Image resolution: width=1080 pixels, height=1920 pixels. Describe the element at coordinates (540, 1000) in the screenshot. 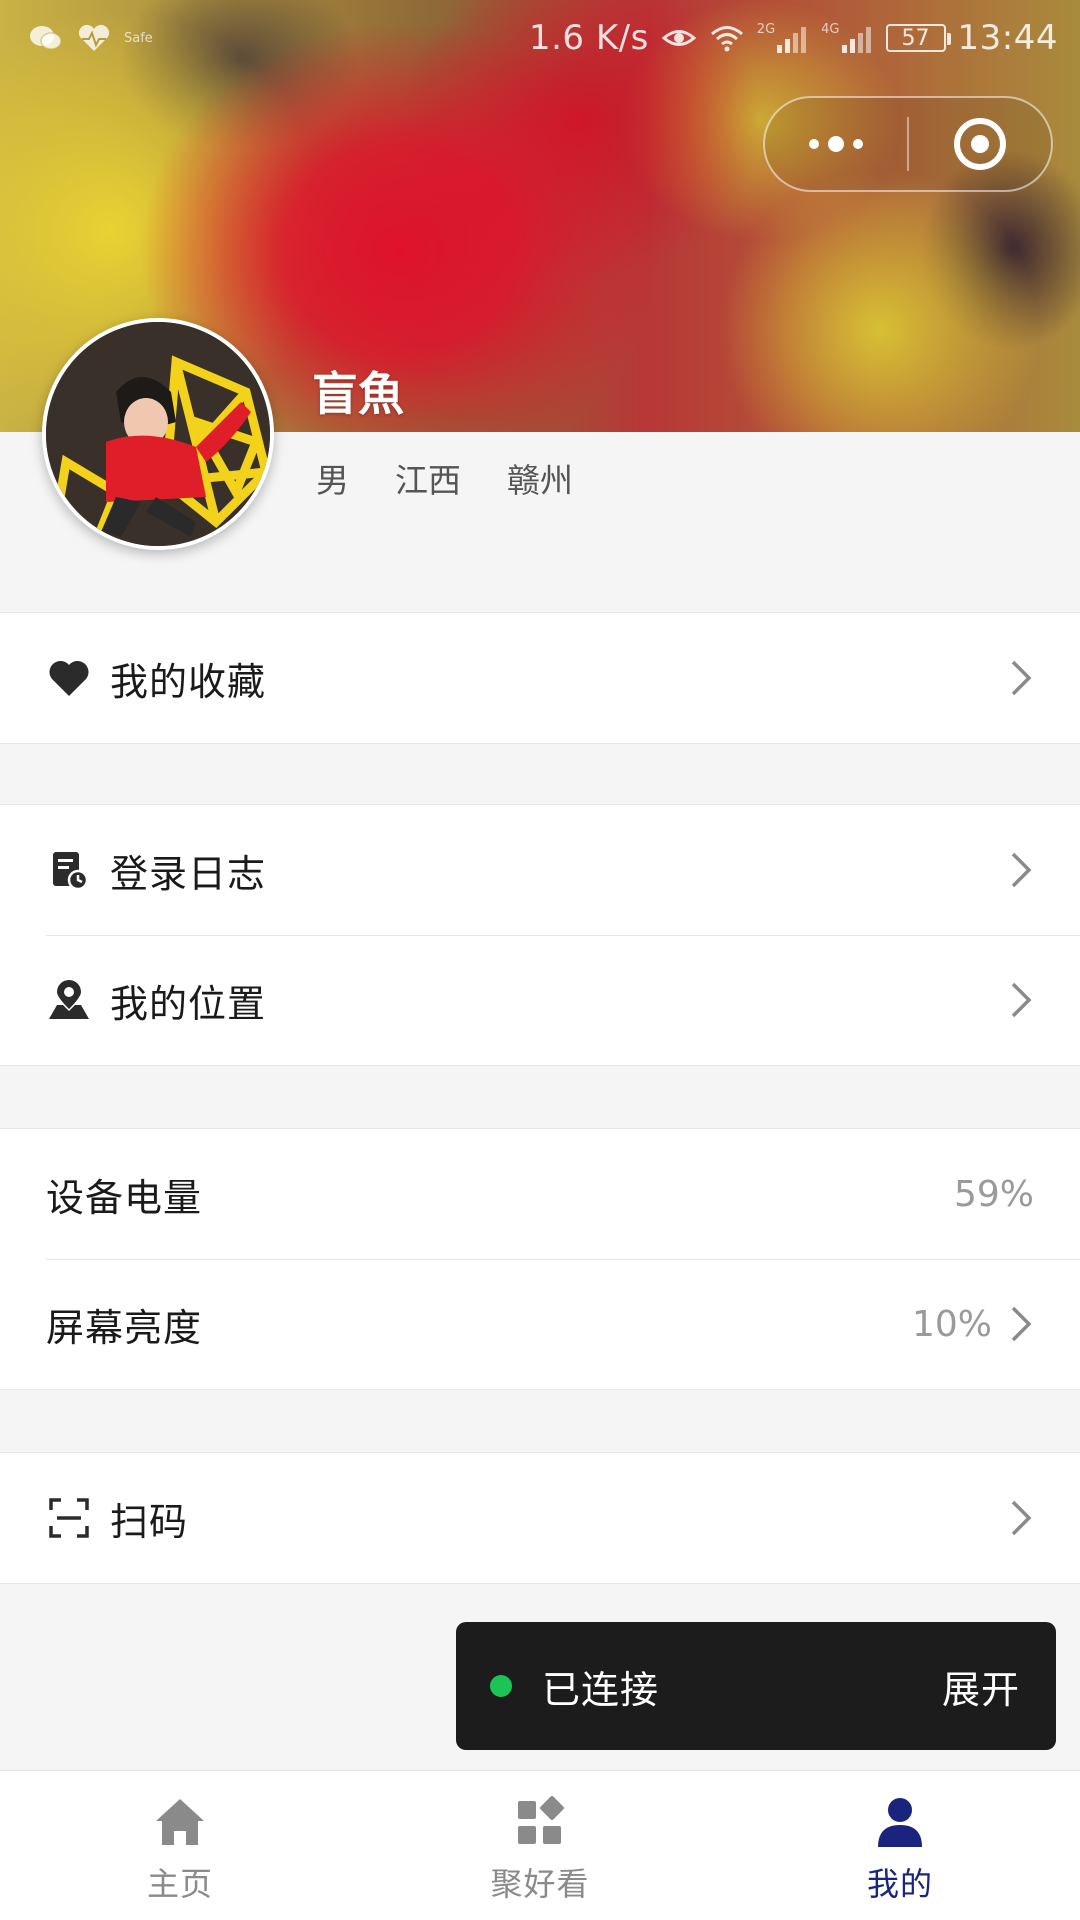

I see `location-cell: 我的位置` at that location.